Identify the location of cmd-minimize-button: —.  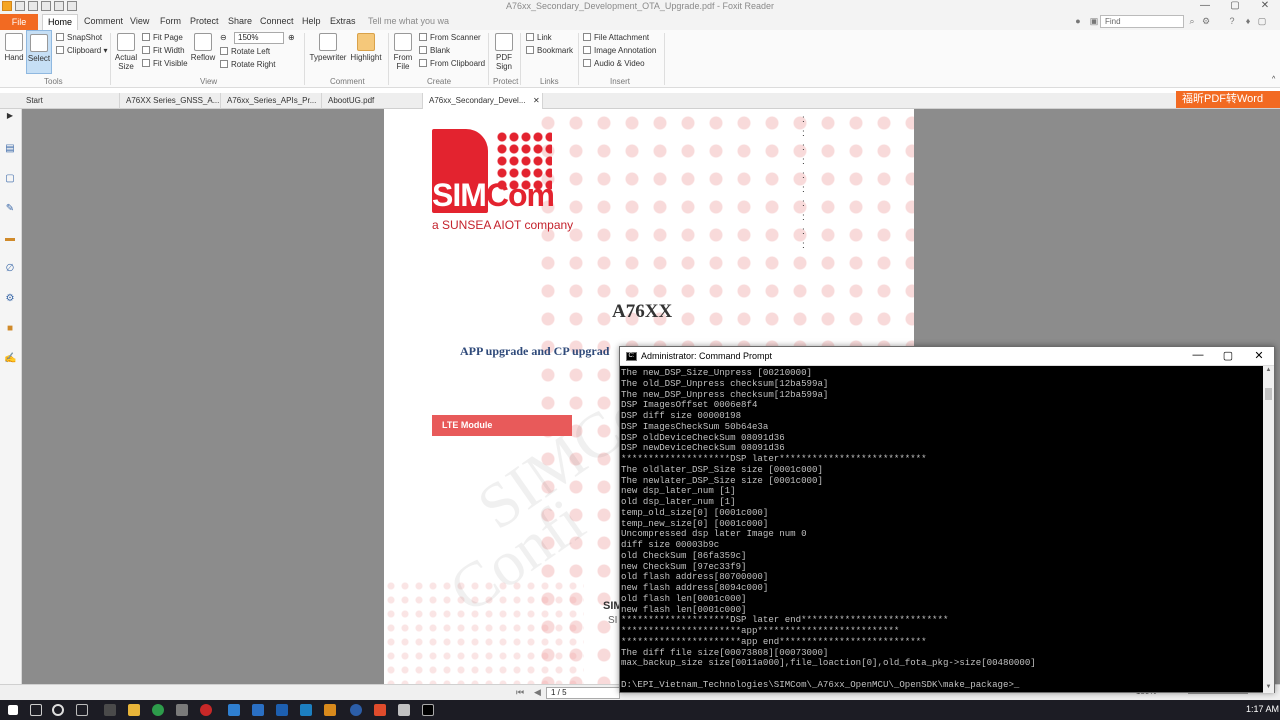
(1198, 355).